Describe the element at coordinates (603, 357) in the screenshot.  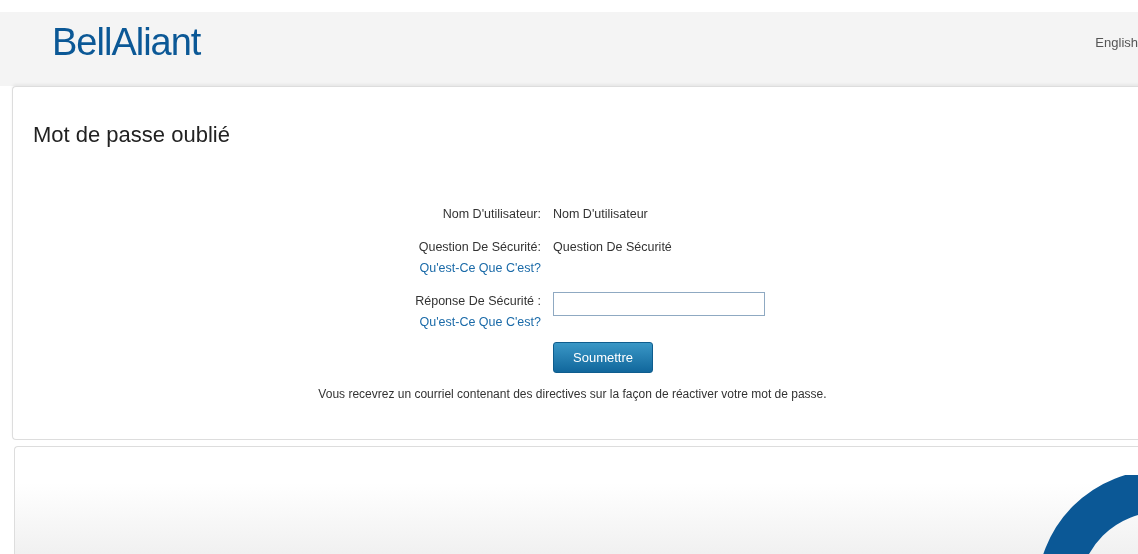
I see `submit-button: Soumettre` at that location.